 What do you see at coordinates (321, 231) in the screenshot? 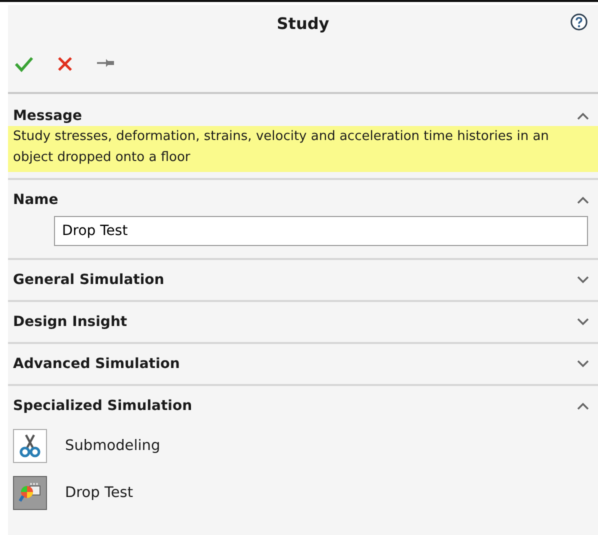
I see `name-field: Drop Test` at bounding box center [321, 231].